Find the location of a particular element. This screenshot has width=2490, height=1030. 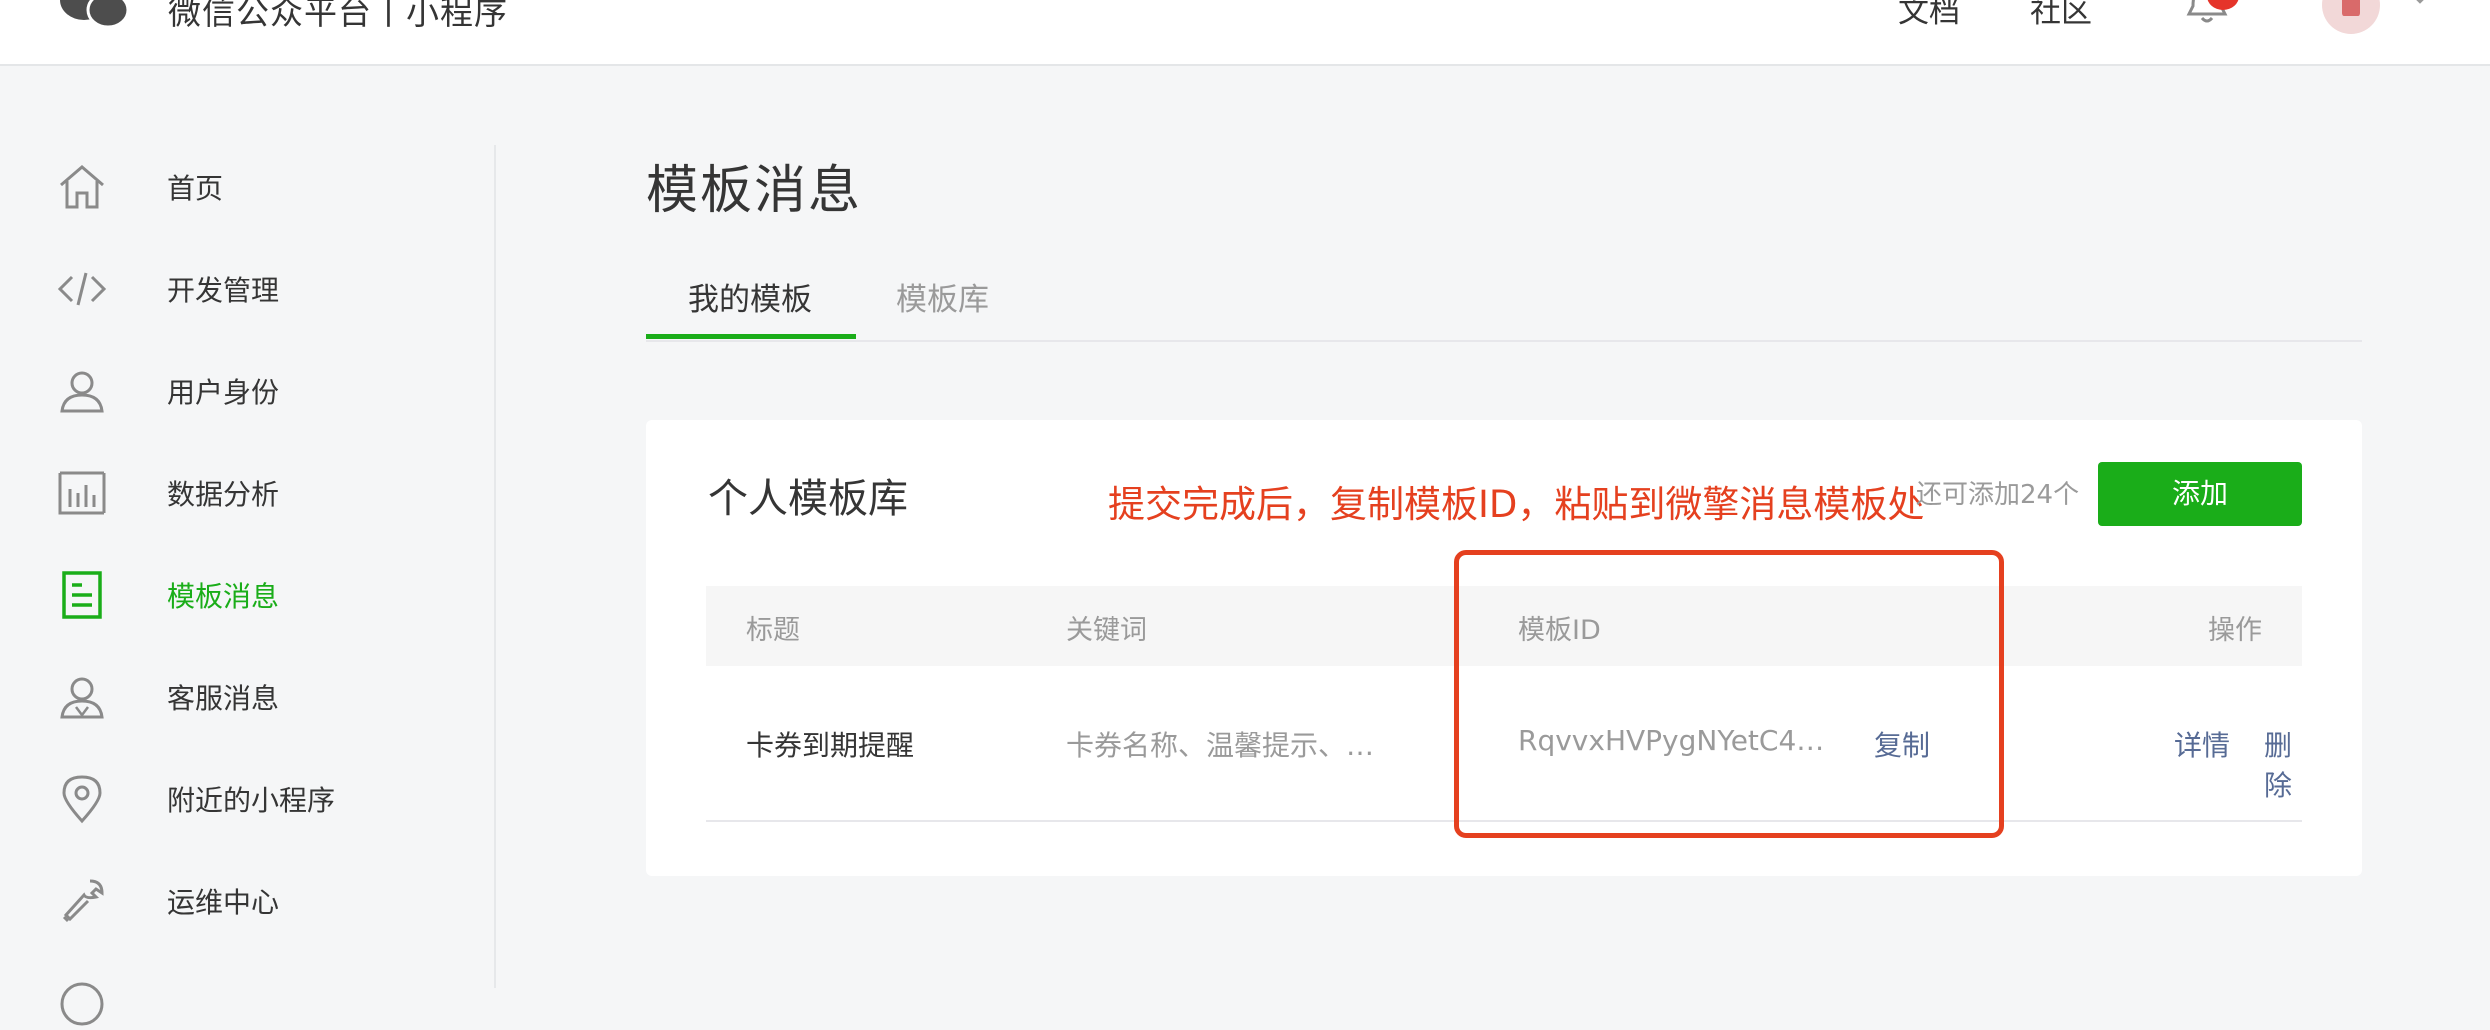

add-button: 添加 is located at coordinates (2200, 494).